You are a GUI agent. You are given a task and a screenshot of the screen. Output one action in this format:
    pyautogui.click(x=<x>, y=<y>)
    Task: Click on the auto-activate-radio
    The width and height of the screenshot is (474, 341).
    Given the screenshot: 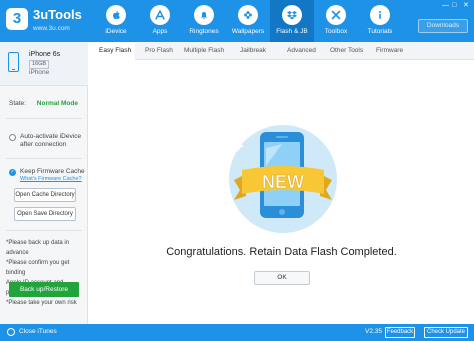 What is the action you would take?
    pyautogui.click(x=12, y=137)
    